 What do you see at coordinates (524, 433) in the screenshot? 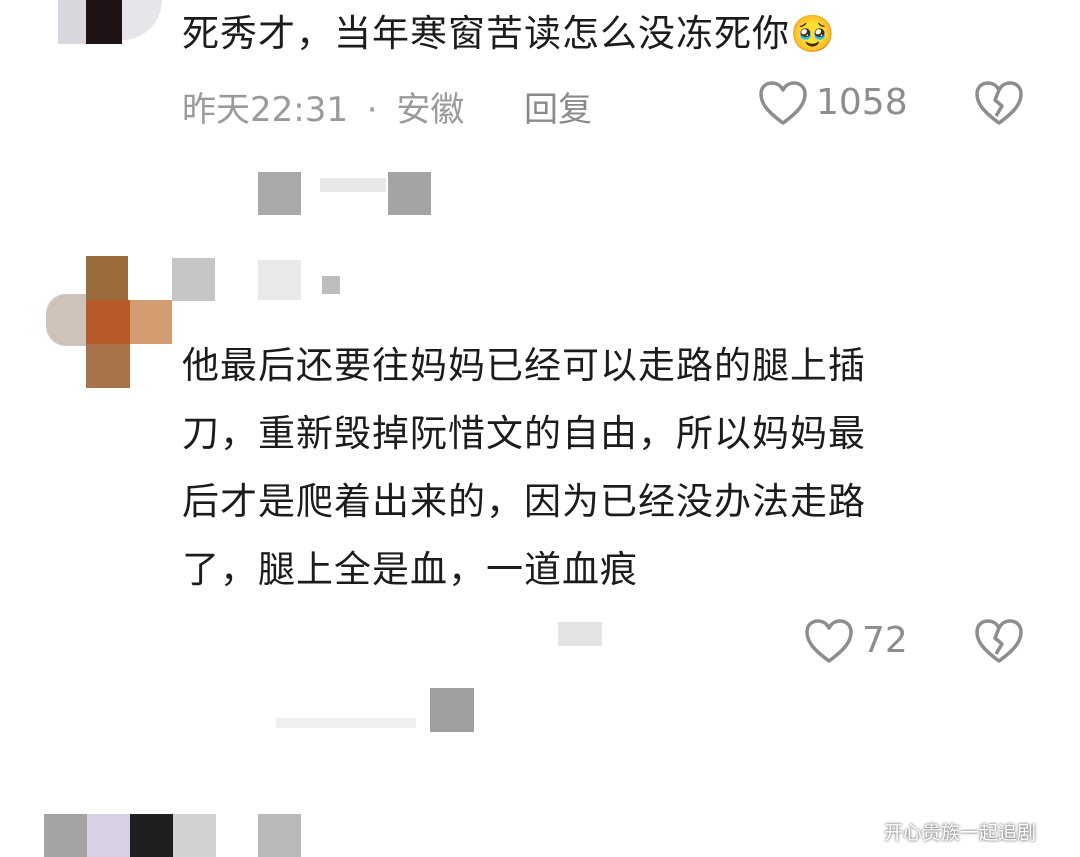
I see `comment-line: 刀，重新毁掉阮惜文的自由，所以妈妈最` at bounding box center [524, 433].